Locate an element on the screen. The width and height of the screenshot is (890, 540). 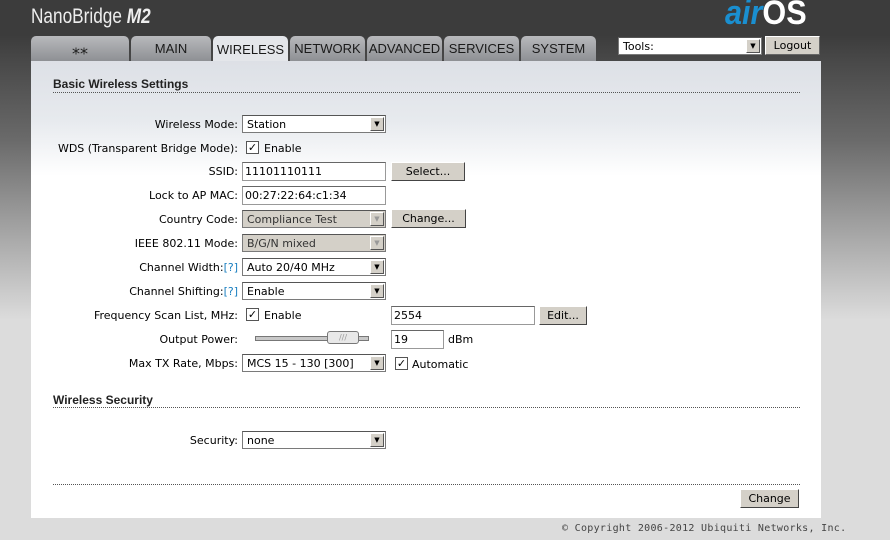
ieee-mode-select: B/G/N mixed ▼ is located at coordinates (314, 243).